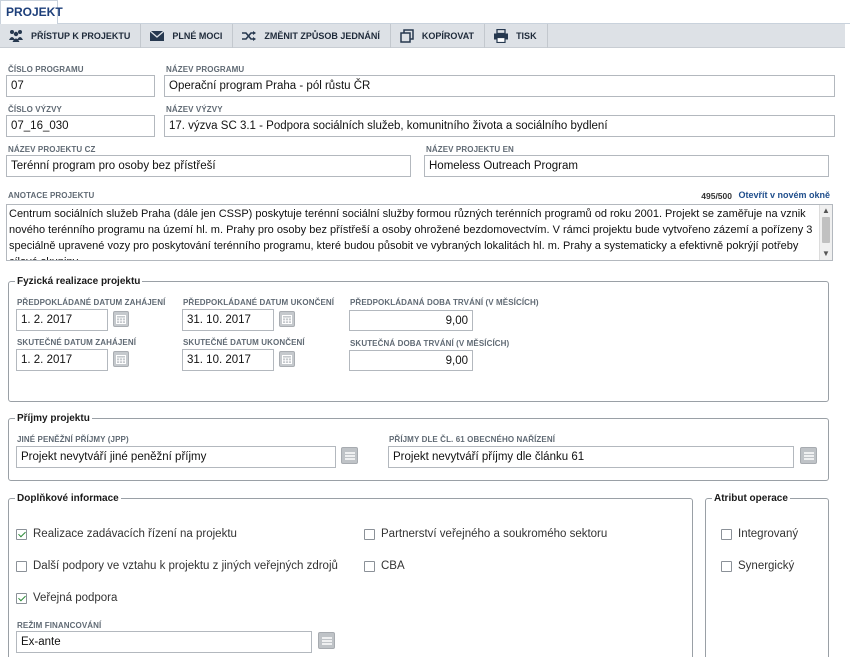  What do you see at coordinates (767, 575) in the screenshot?
I see `operation-attribute-section: Atribut operace` at bounding box center [767, 575].